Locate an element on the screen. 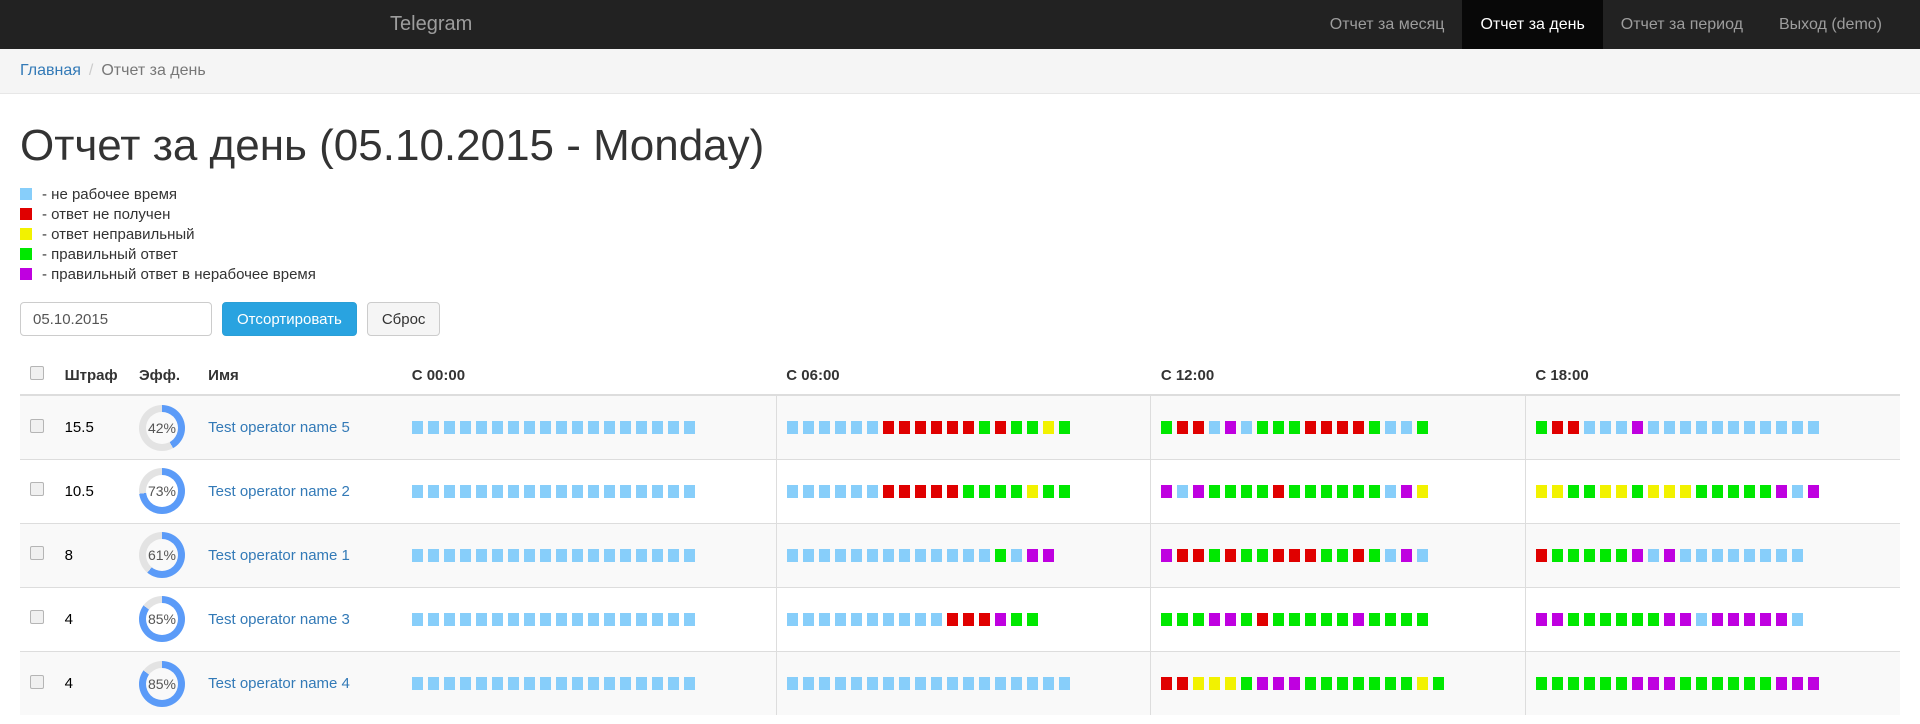 The width and height of the screenshot is (1920, 724). operator-name-link: Test operator name 5 is located at coordinates (279, 427).